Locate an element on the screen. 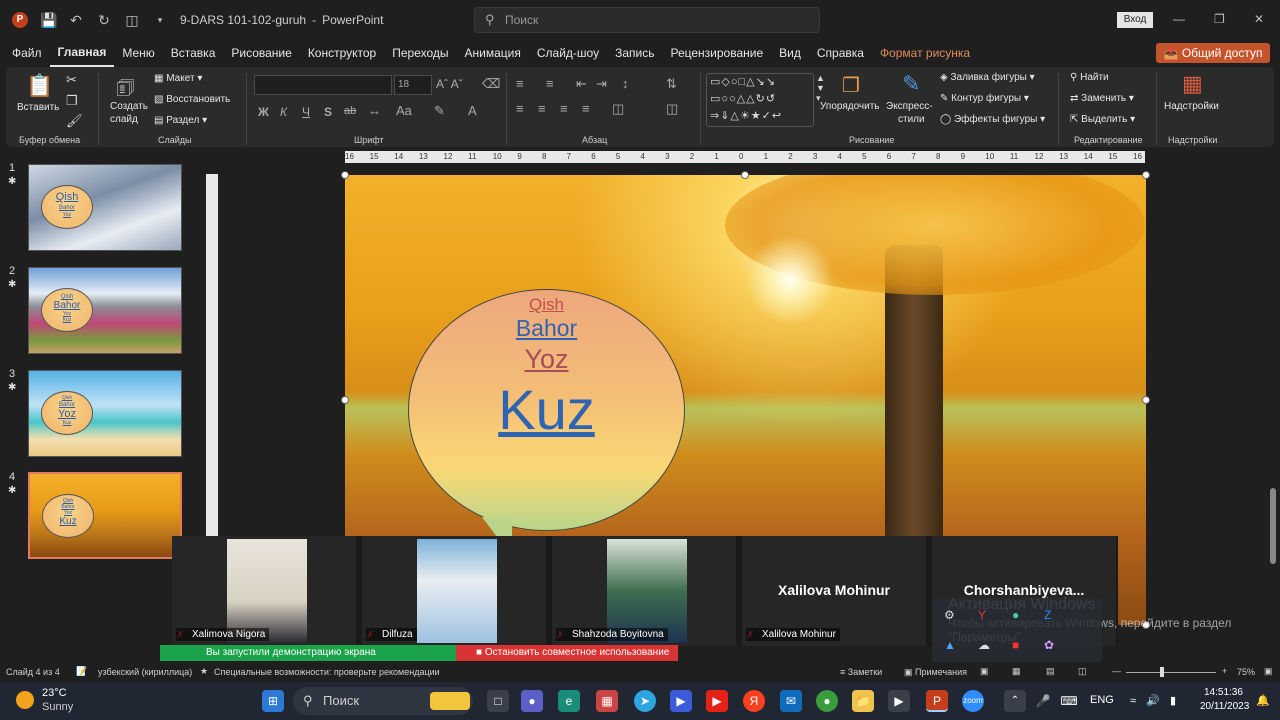  teams-icon: ● is located at coordinates (532, 701).